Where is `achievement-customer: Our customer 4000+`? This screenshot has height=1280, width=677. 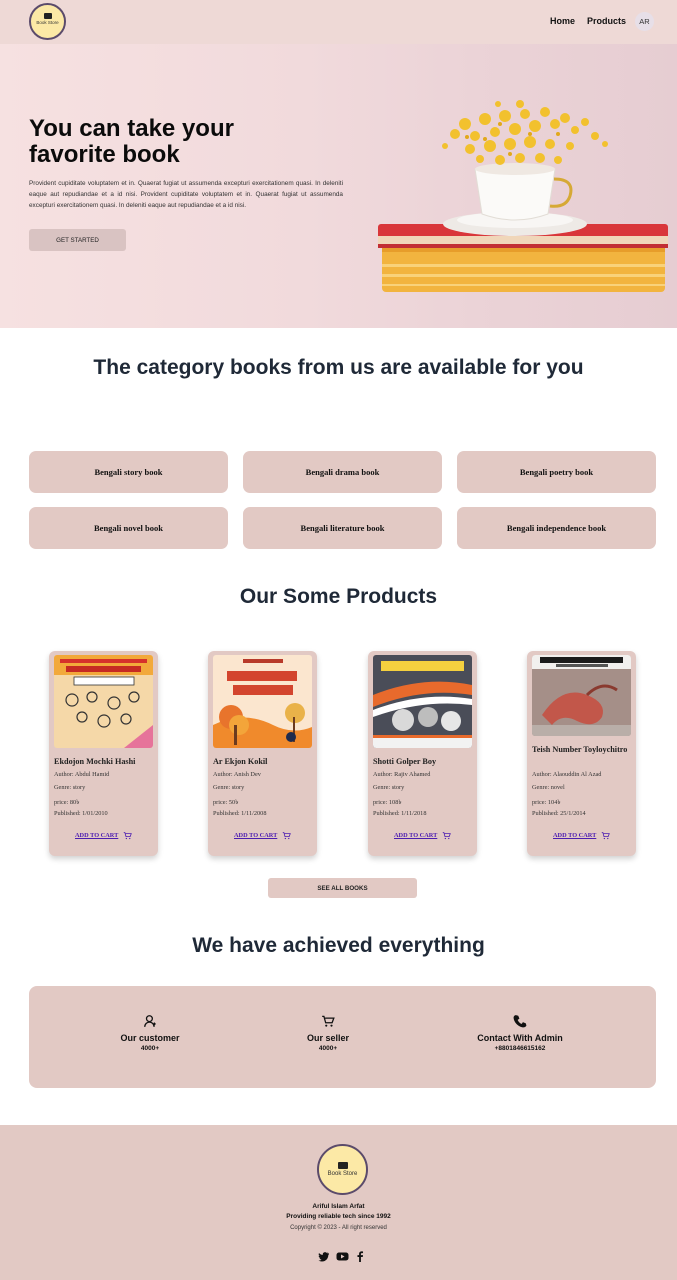
achievement-customer: Our customer 4000+ is located at coordinates (150, 1033).